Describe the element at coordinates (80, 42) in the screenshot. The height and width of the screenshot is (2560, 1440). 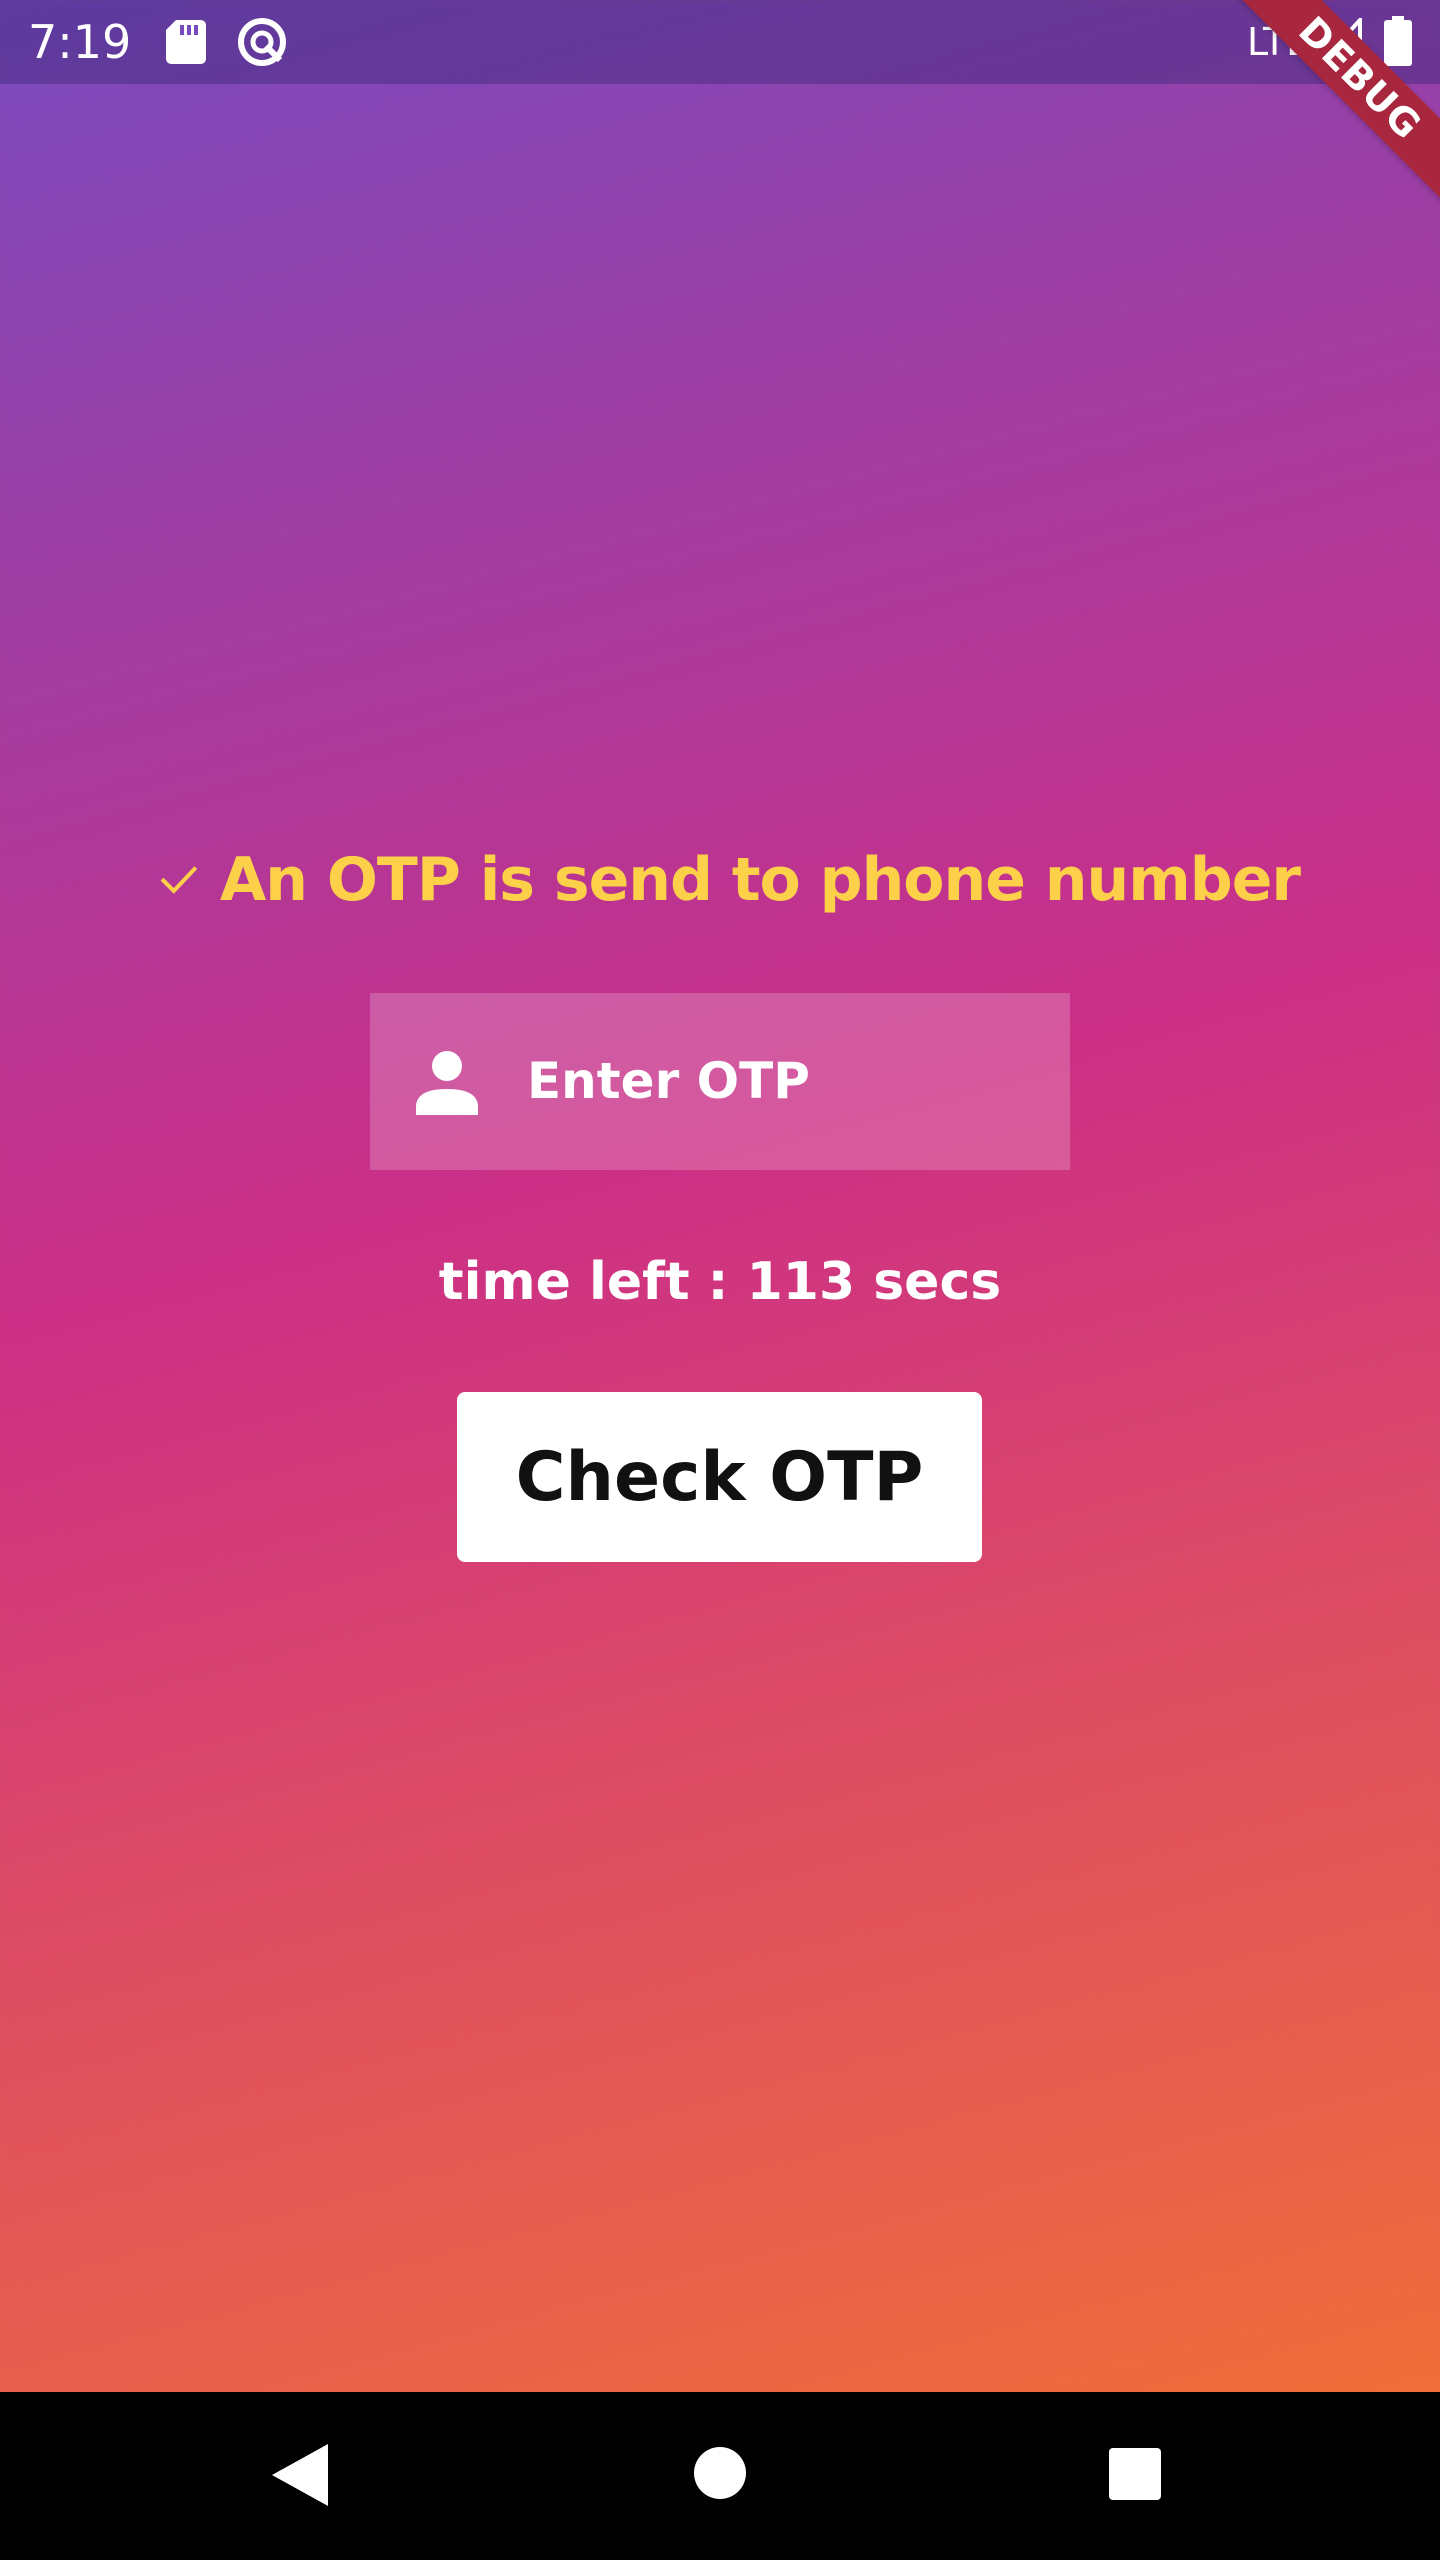
I see `status-time: 7:19` at that location.